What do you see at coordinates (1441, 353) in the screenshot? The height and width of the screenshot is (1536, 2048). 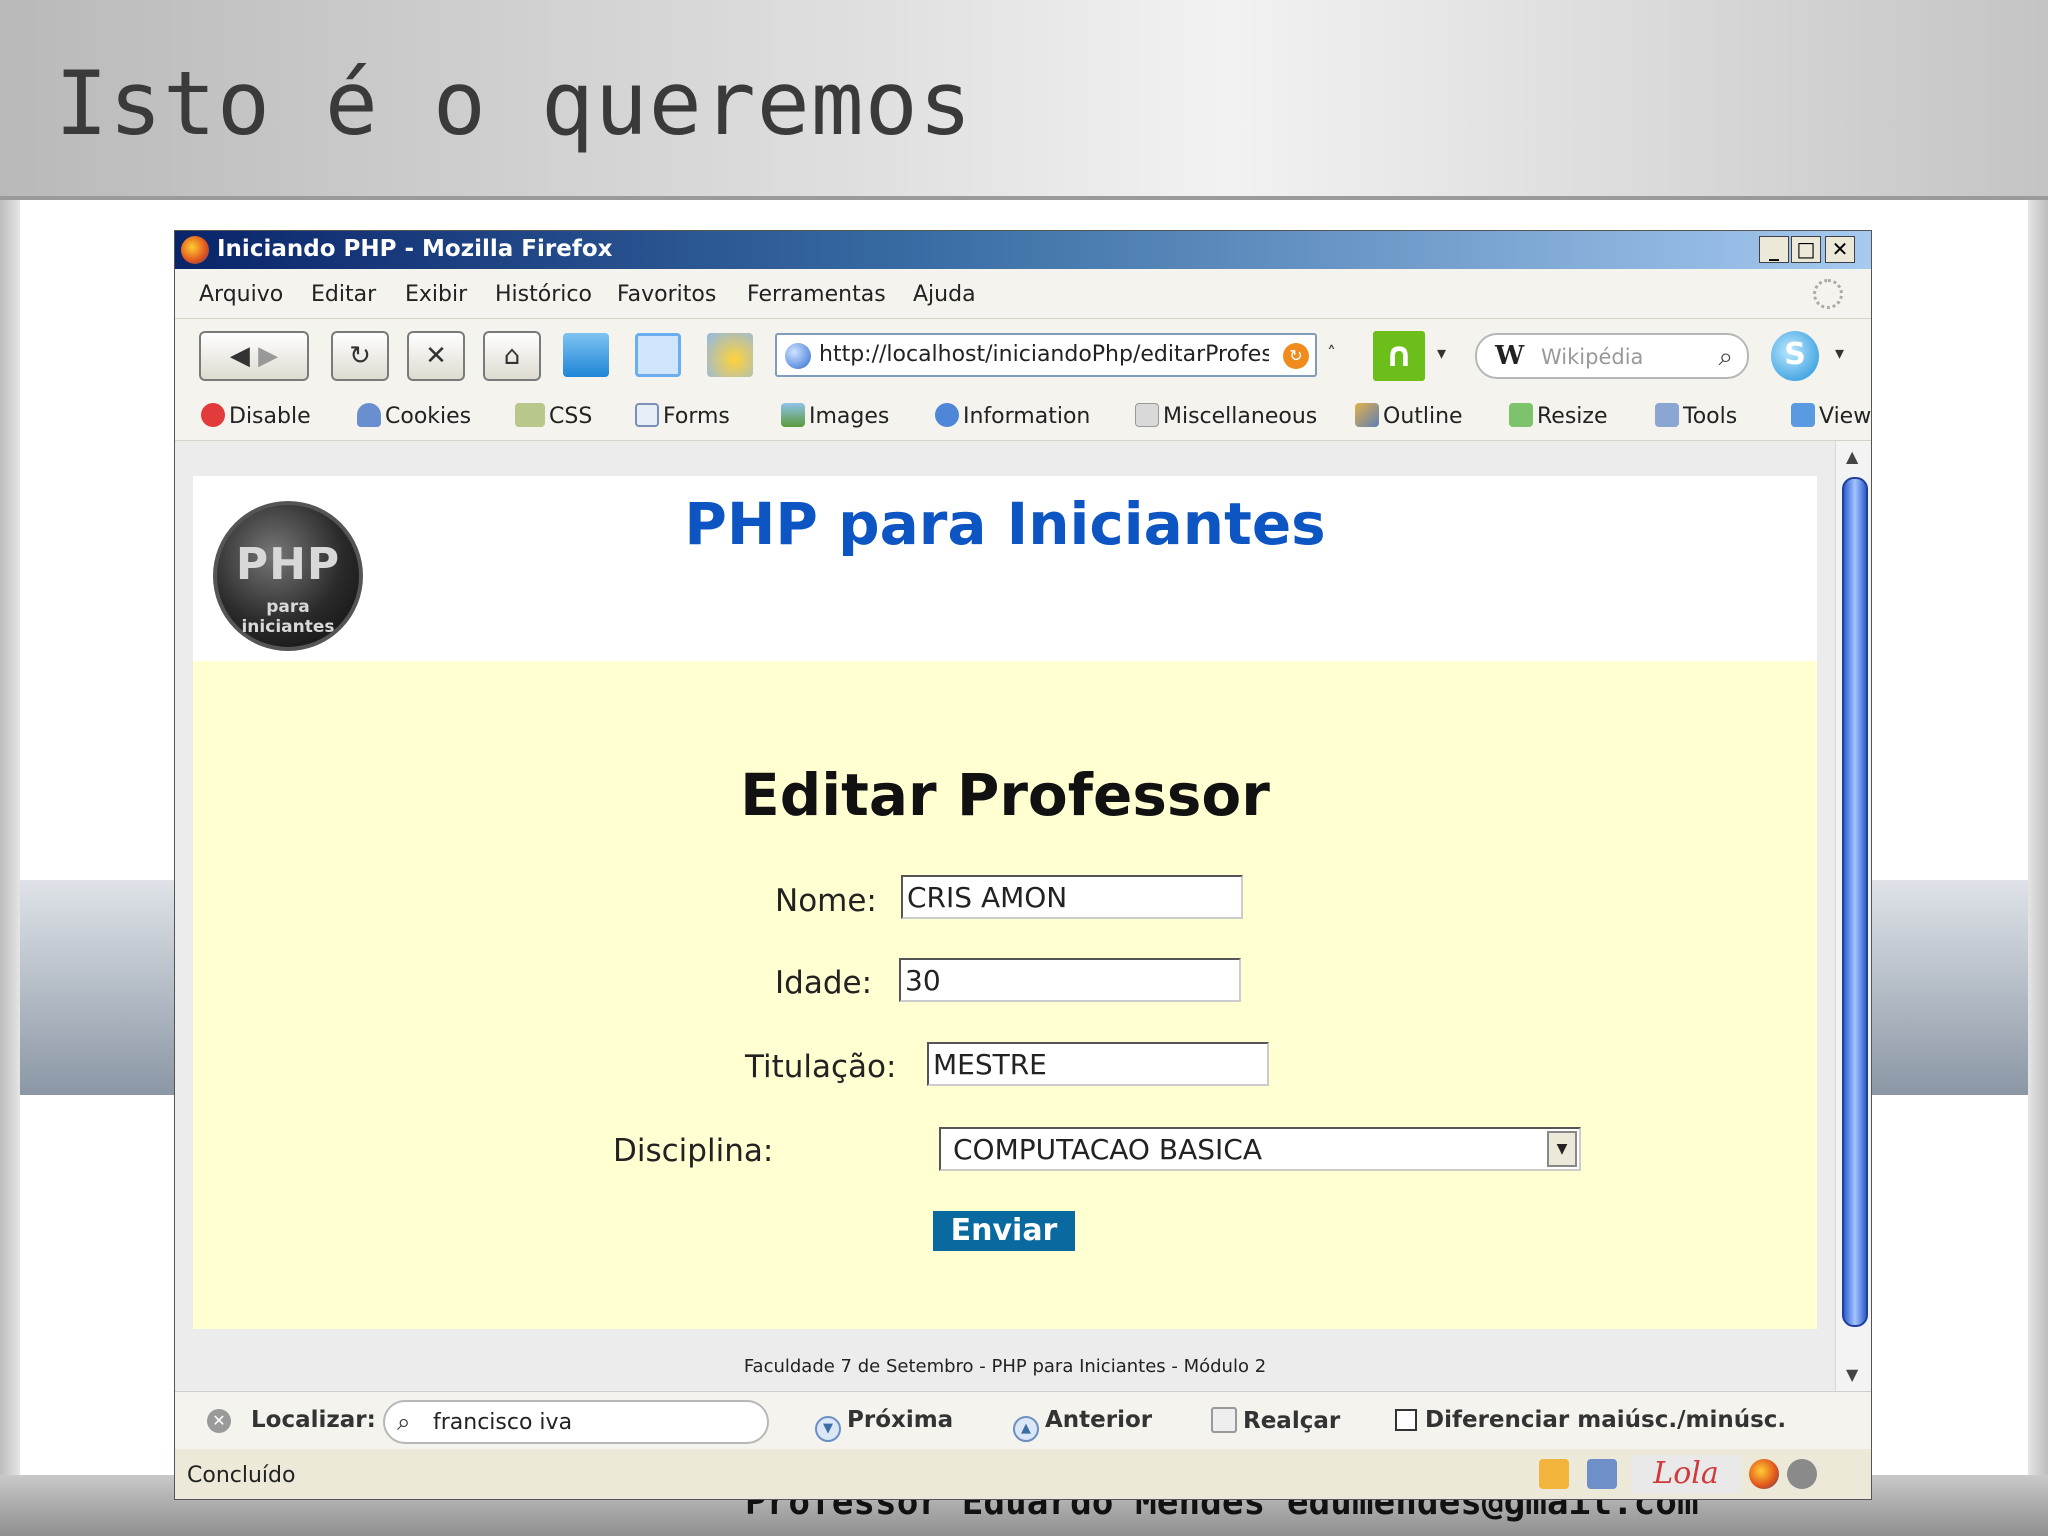 I see `addon-dropdown-icon: ▾` at bounding box center [1441, 353].